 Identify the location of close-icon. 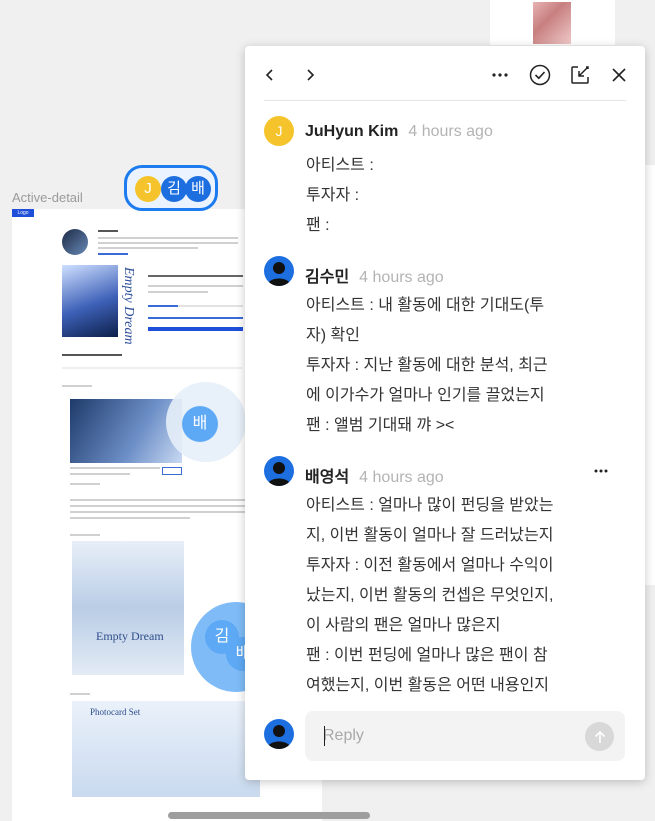
(619, 75).